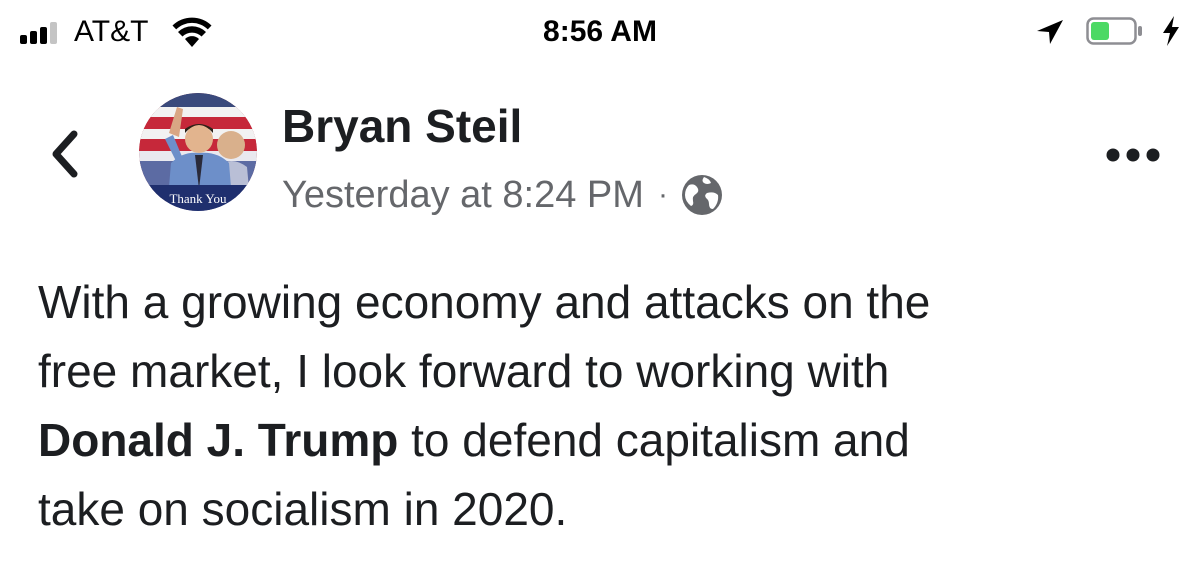 The image size is (1200, 565). I want to click on back-button, so click(65, 154).